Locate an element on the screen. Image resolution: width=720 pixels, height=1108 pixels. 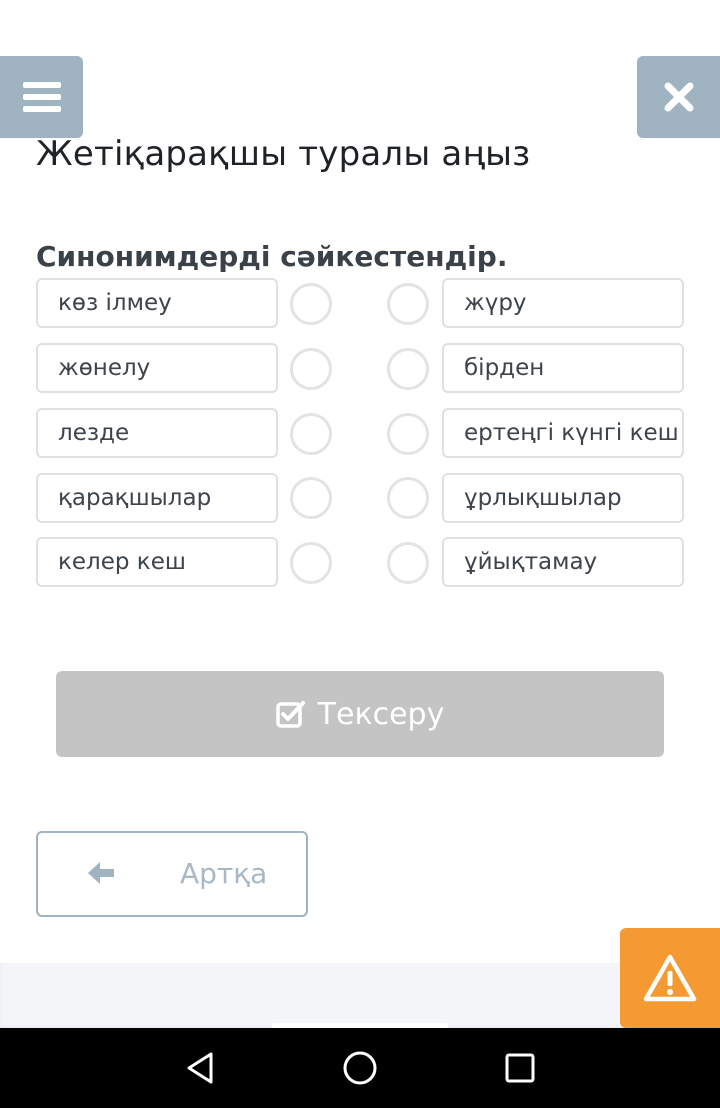
nav-recents-square-icon is located at coordinates (520, 1068).